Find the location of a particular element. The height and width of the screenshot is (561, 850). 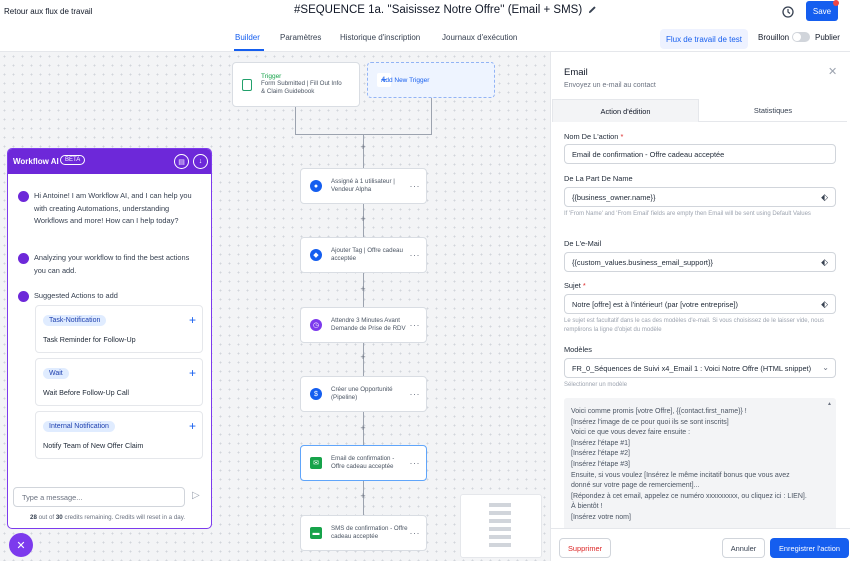

send-icon: ▷ is located at coordinates (196, 495).